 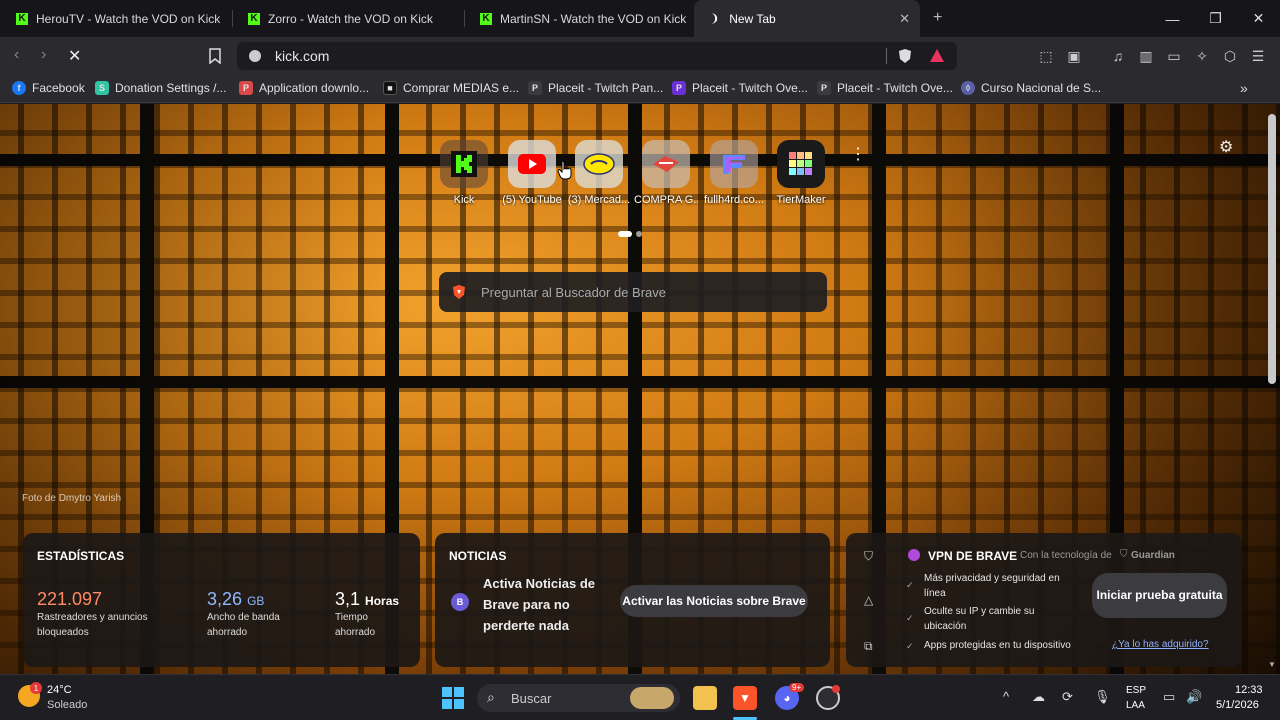 What do you see at coordinates (1272, 249) in the screenshot?
I see `scrollbar-thumb` at bounding box center [1272, 249].